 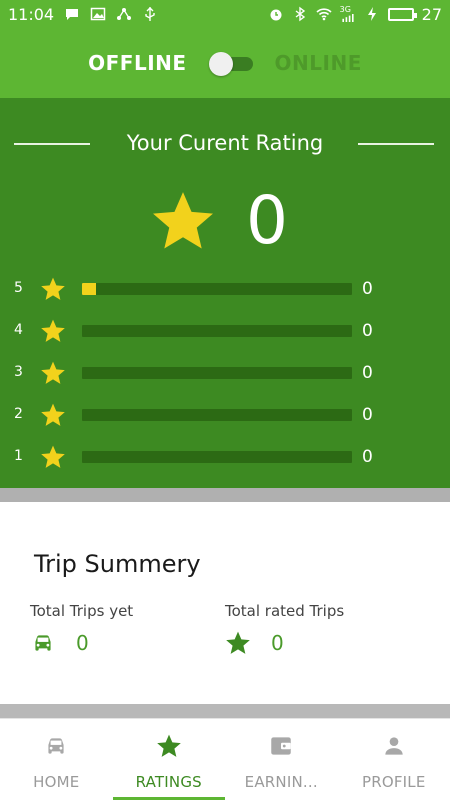 What do you see at coordinates (18, 288) in the screenshot?
I see `rating-row-stars: 5` at bounding box center [18, 288].